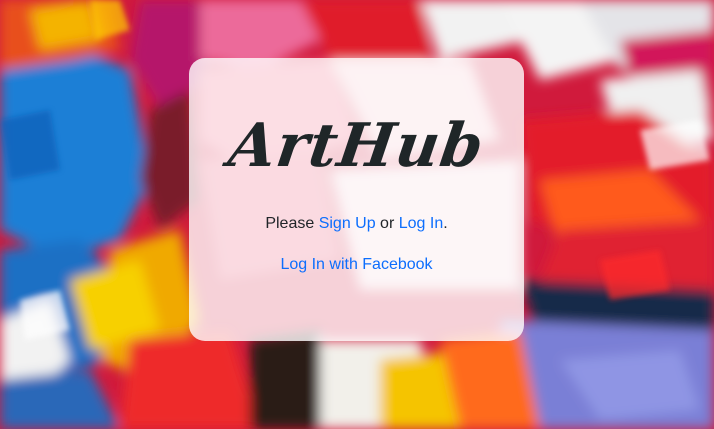 The height and width of the screenshot is (429, 714). I want to click on sign-up-link: Sign Up, so click(347, 223).